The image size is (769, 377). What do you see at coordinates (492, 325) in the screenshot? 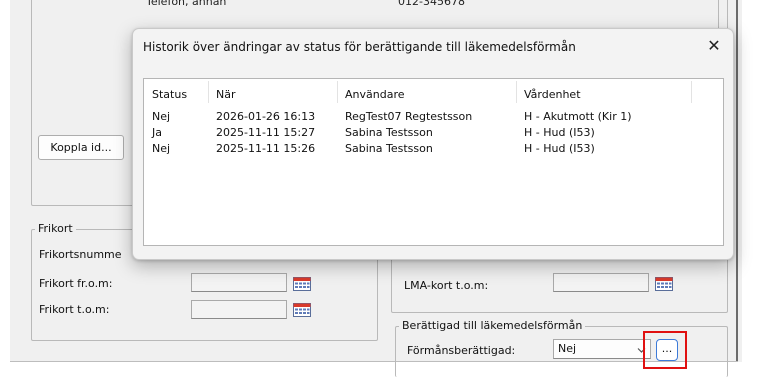
I see `lakemedel-legend: Berättigad till läkemedelsförmån` at bounding box center [492, 325].